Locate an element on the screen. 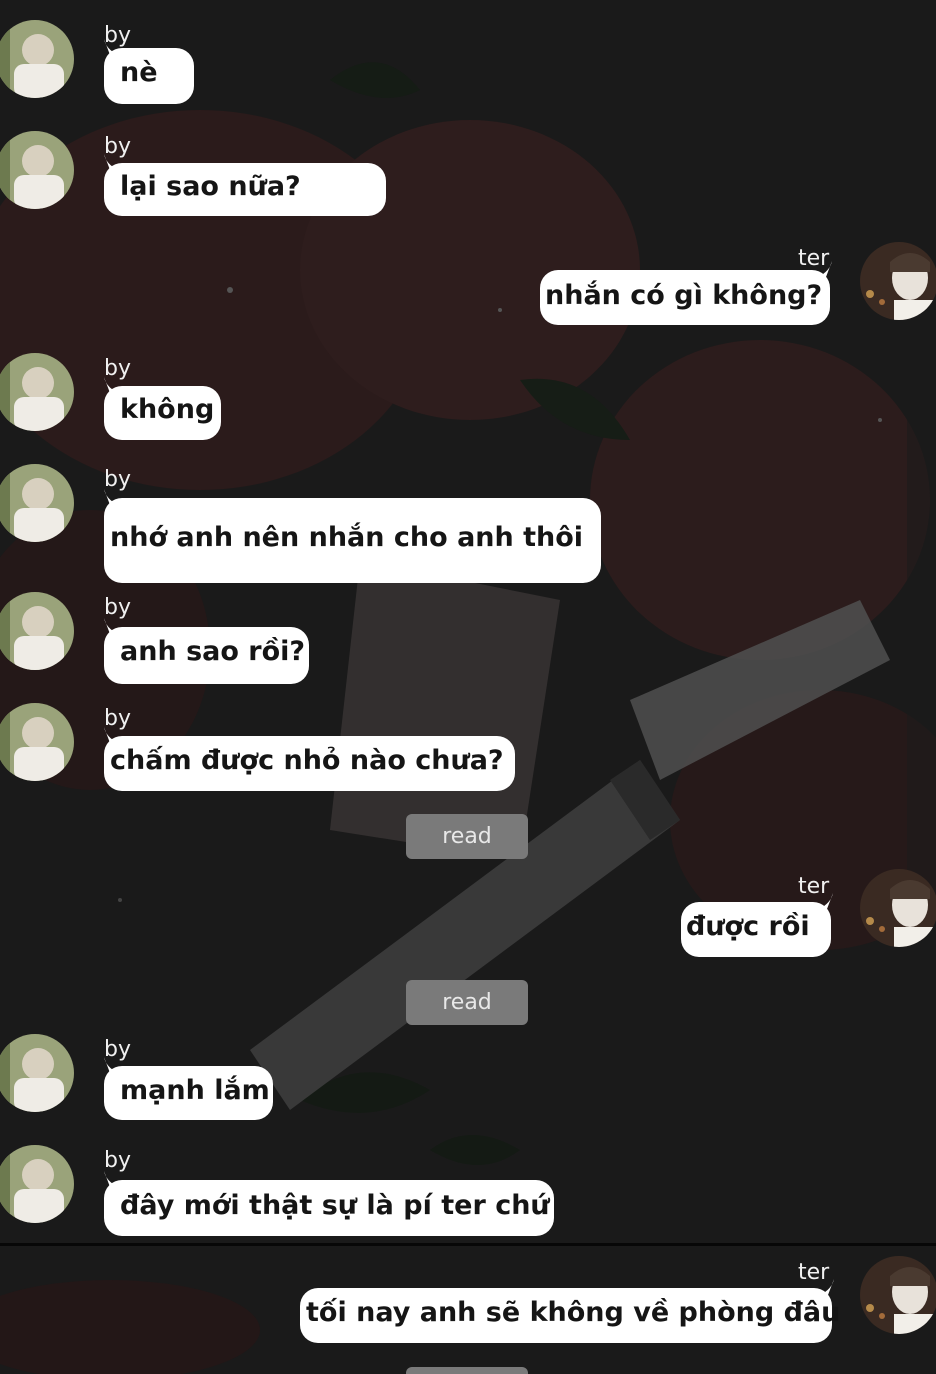 The width and height of the screenshot is (936, 1374). message-row: by đây mới thật sự là pí ter chứ is located at coordinates (468, 1193).